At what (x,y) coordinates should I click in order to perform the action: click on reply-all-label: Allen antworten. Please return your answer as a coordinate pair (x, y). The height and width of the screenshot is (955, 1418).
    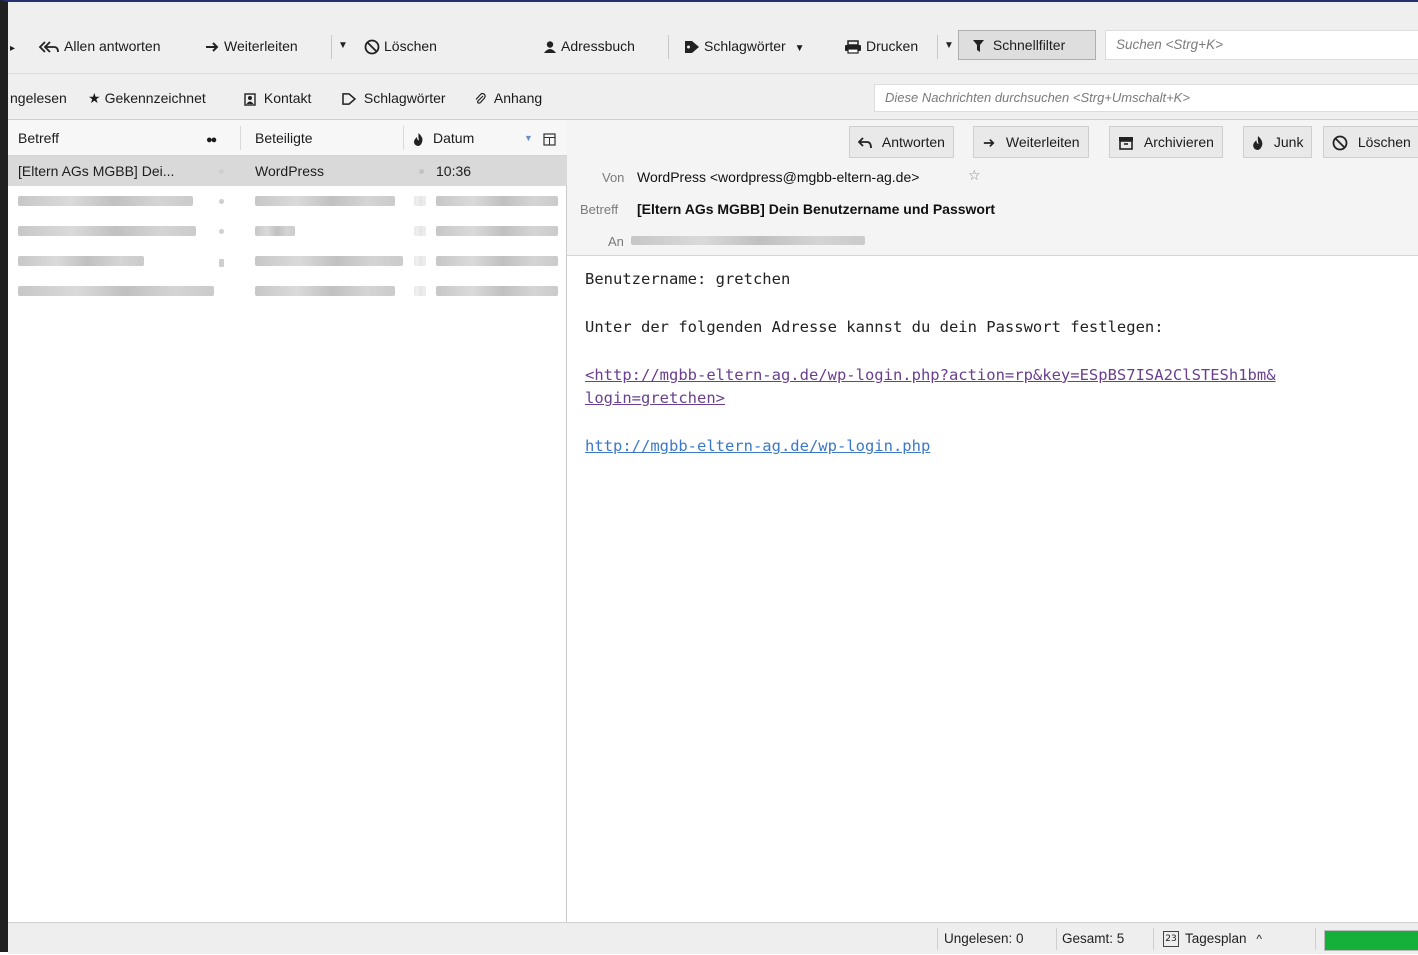
    Looking at the image, I should click on (112, 46).